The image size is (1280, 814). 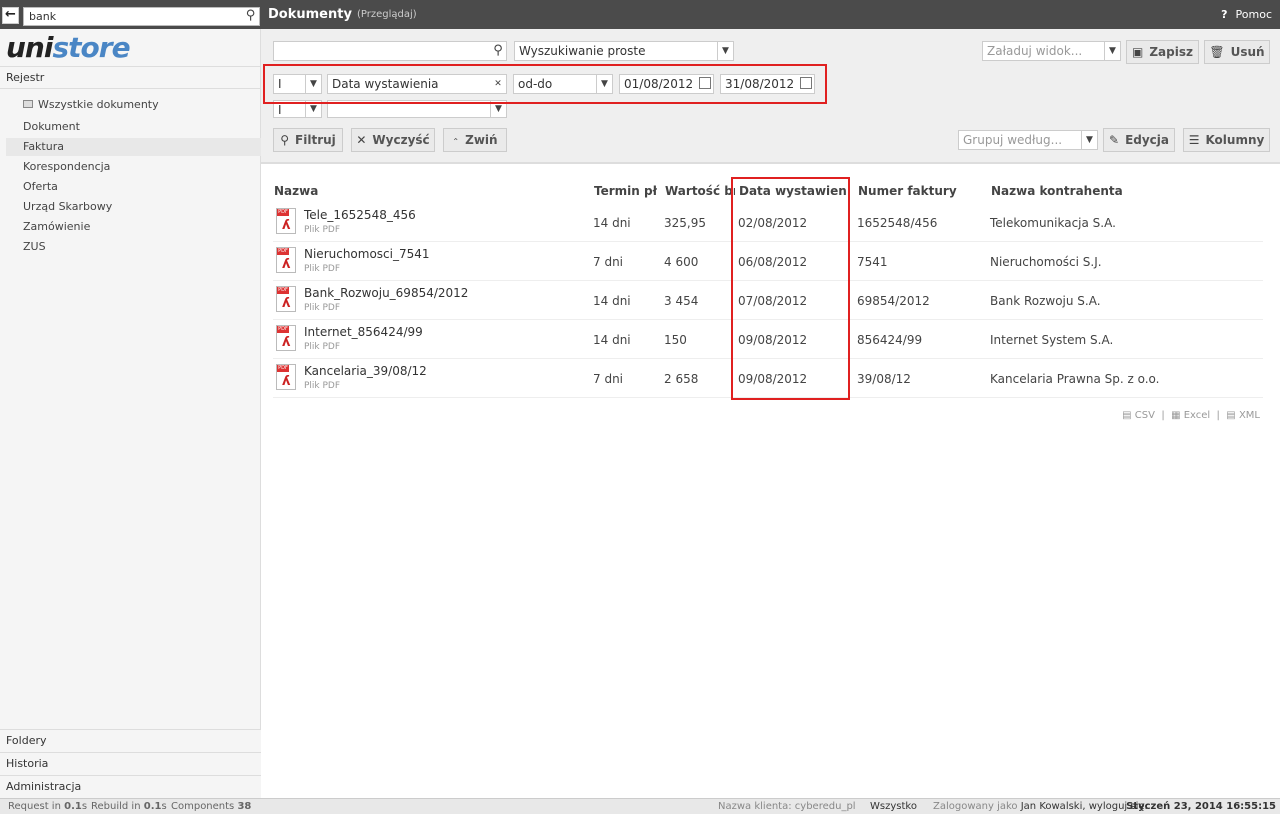 What do you see at coordinates (127, 247) in the screenshot?
I see `sidebar-item-zus: ZUS` at bounding box center [127, 247].